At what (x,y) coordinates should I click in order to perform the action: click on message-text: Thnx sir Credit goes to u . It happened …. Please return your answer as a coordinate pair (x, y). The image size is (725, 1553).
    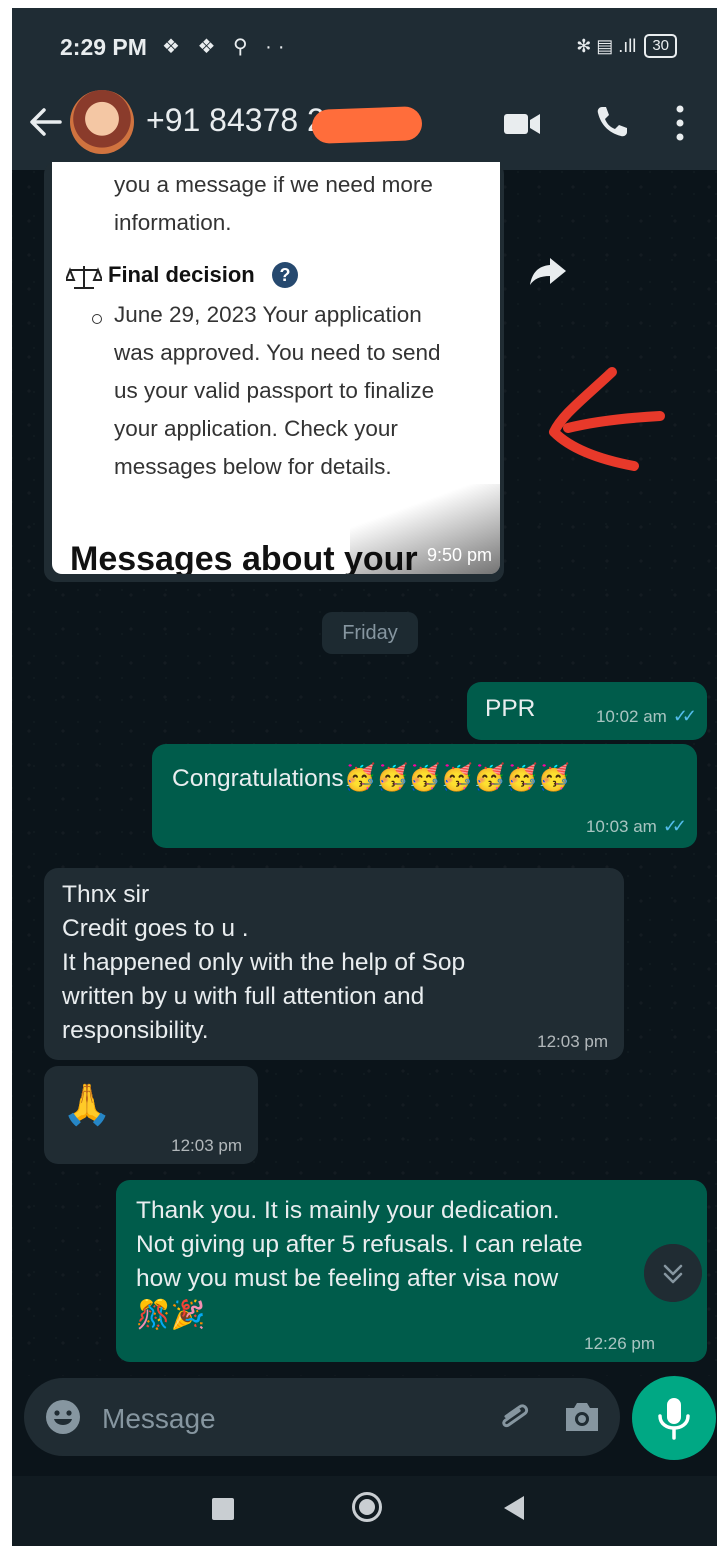
    Looking at the image, I should click on (264, 962).